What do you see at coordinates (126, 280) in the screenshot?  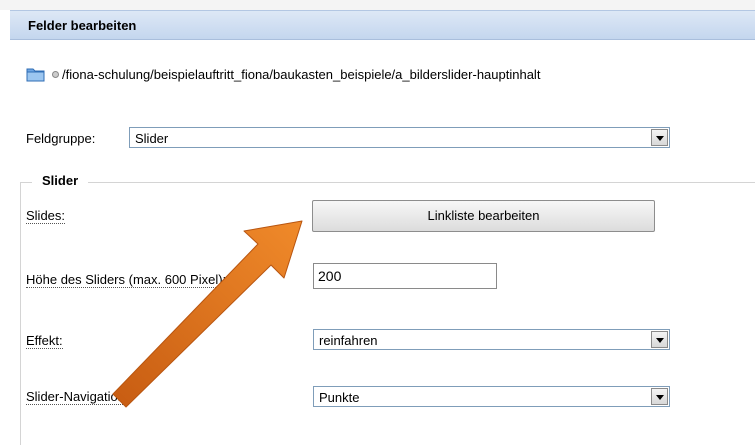 I see `height-label: Höhe des Sliders (max. 600 Pixel):` at bounding box center [126, 280].